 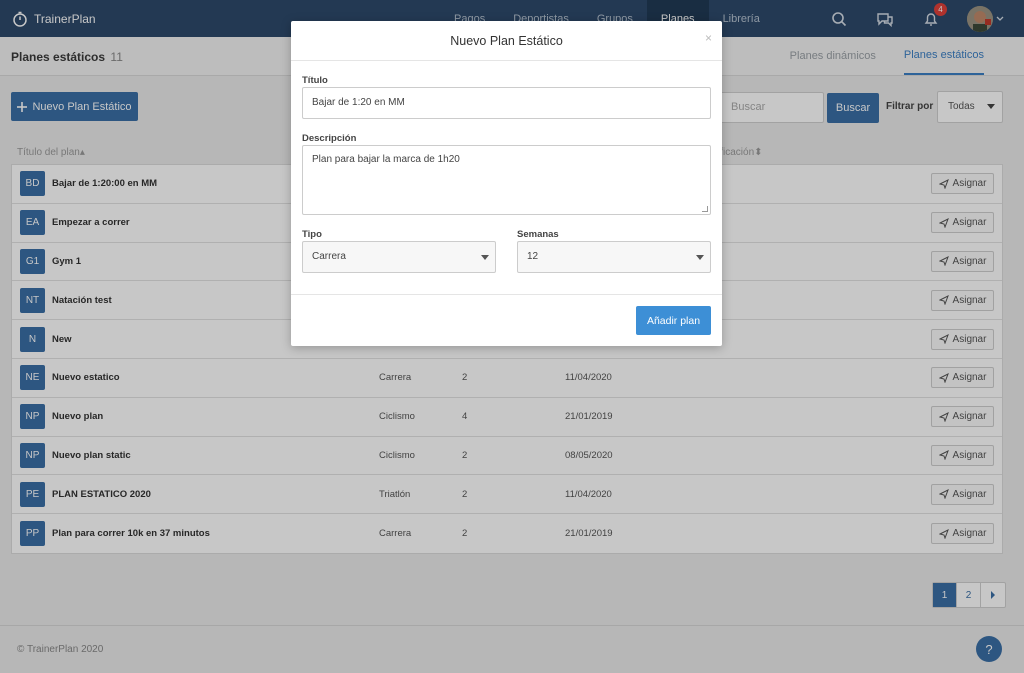 What do you see at coordinates (506, 294) in the screenshot?
I see `modal-divider` at bounding box center [506, 294].